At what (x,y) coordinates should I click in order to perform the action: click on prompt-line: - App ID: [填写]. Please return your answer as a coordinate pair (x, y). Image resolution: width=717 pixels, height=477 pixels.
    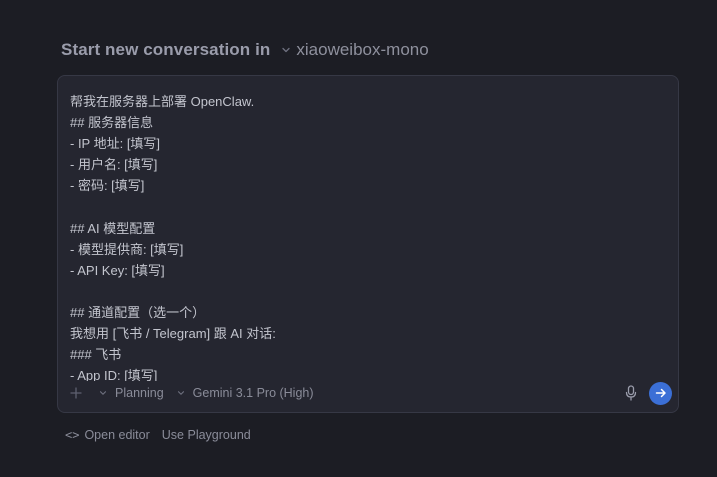
    Looking at the image, I should click on (114, 374).